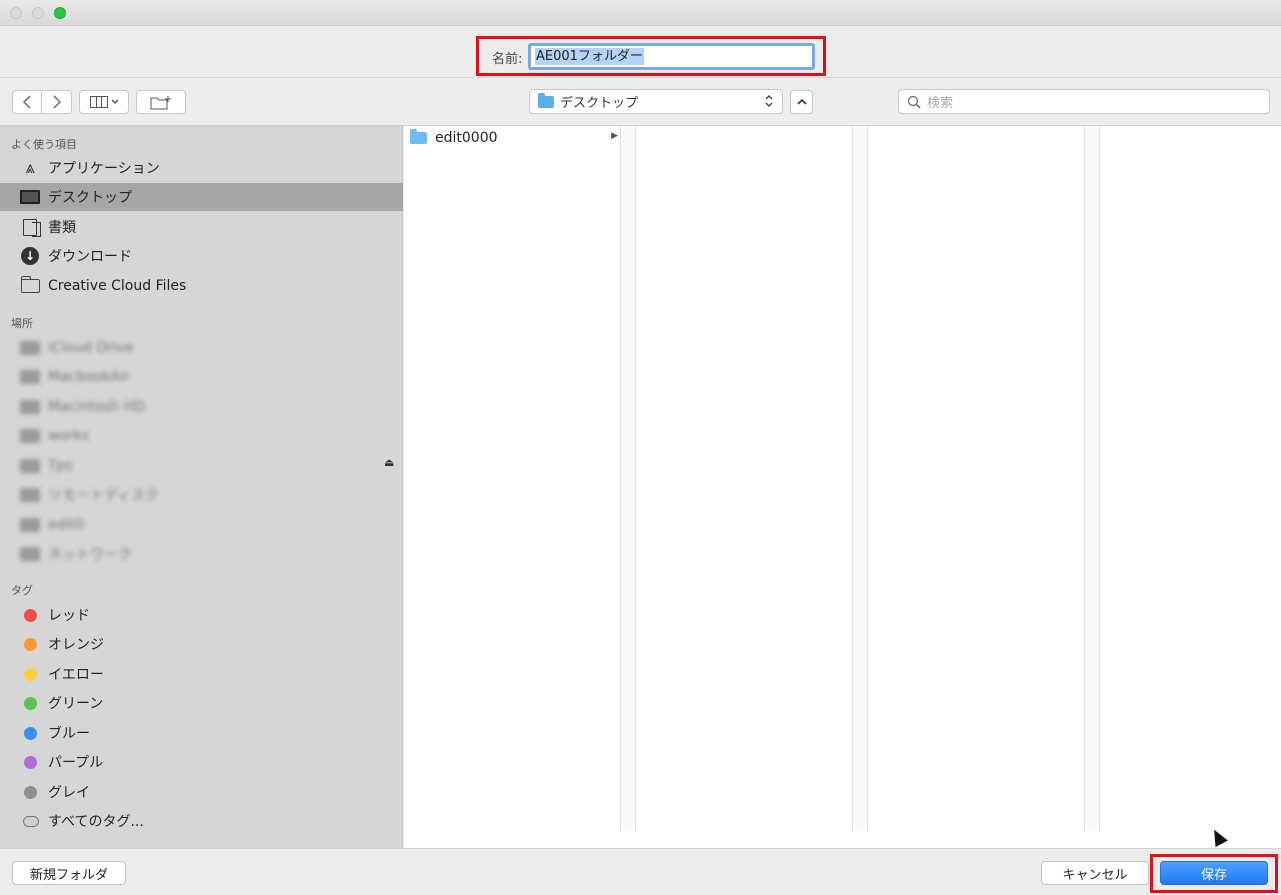 The width and height of the screenshot is (1281, 895). I want to click on sidebar-item-tag-green: グリーン, so click(201, 703).